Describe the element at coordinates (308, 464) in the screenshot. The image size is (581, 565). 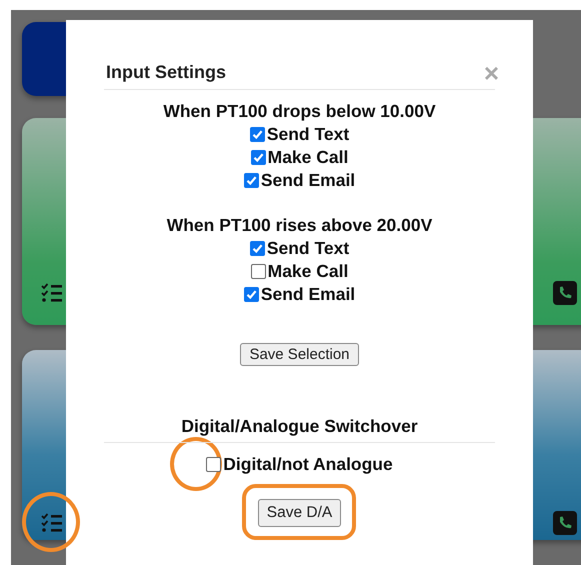
I see `checkbox-label: Digital/not Analogue` at that location.